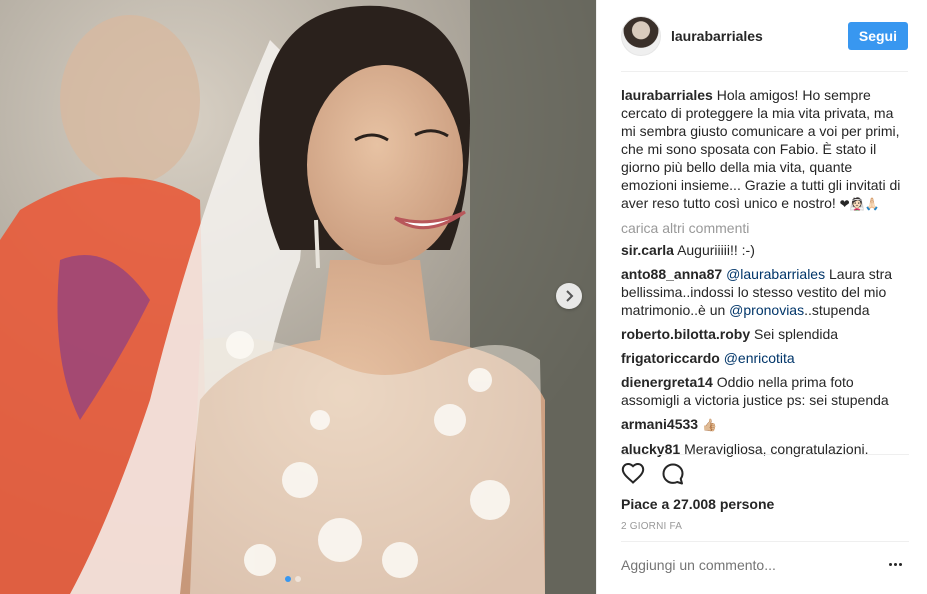 This screenshot has height=594, width=927. What do you see at coordinates (651, 526) in the screenshot?
I see `post-timestamp: 2 GIORNI FA` at bounding box center [651, 526].